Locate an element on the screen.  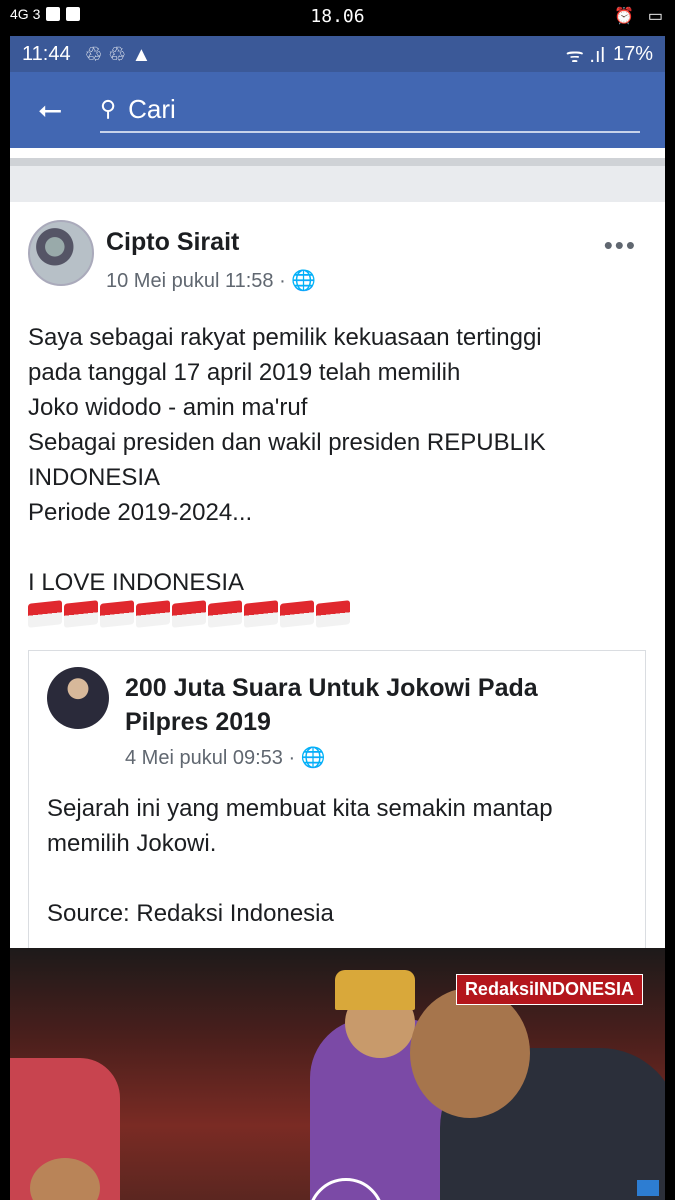
shared-line: memilih Jokowi. is located at coordinates (132, 843).